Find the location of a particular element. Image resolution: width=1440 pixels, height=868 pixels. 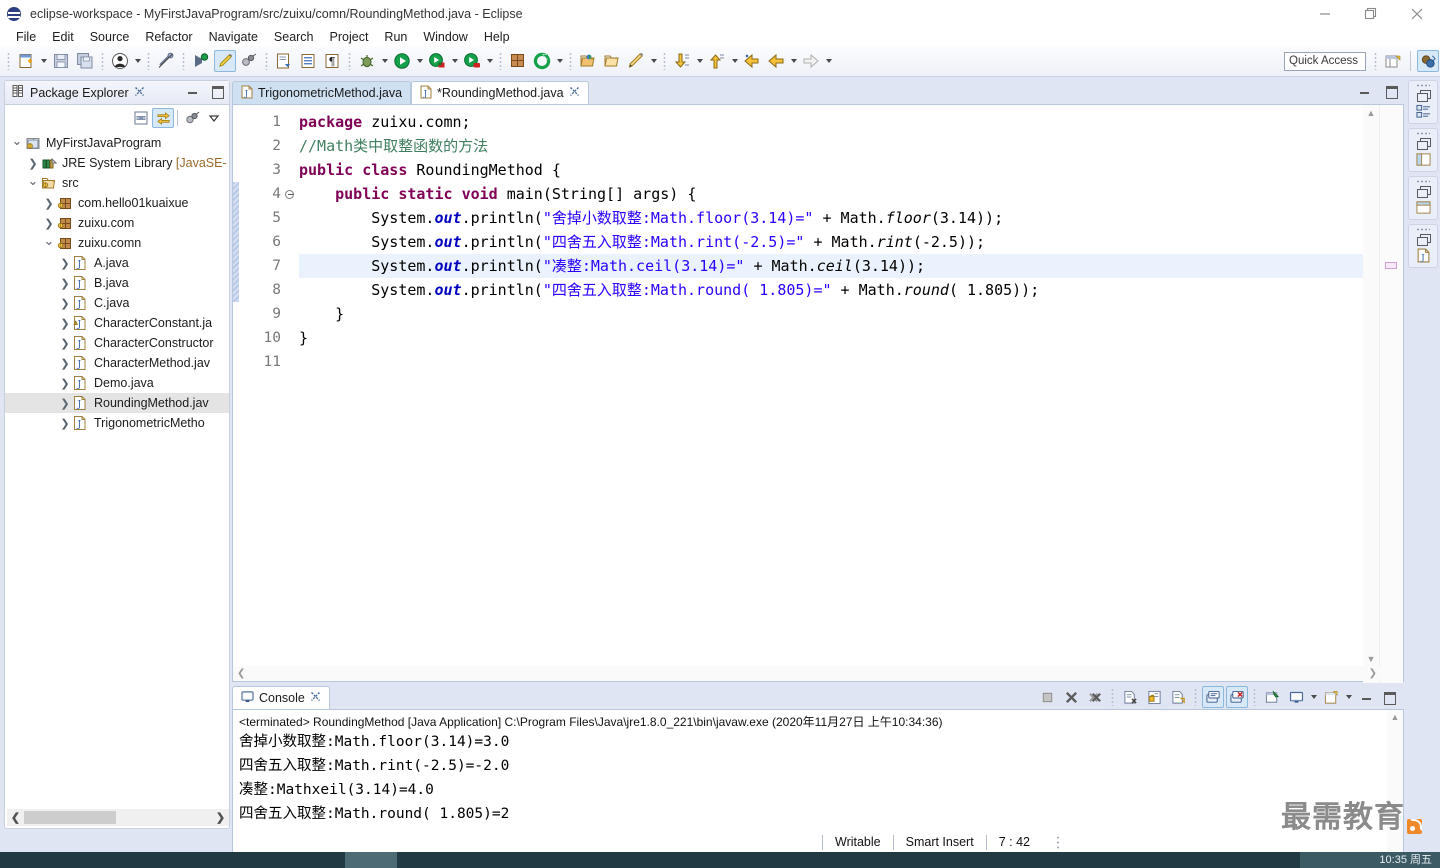

code-line: public static void main(String[] args) { is located at coordinates (839, 194).